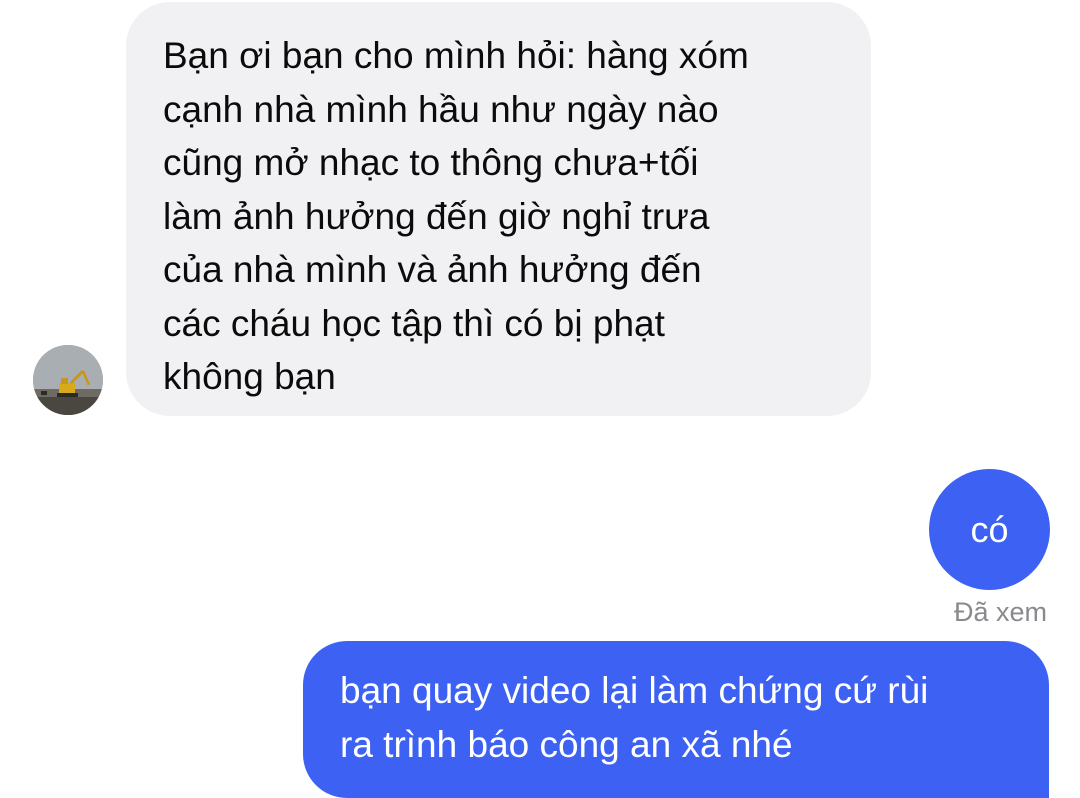 This screenshot has width=1080, height=798. I want to click on excavator-photo-icon, so click(68, 380).